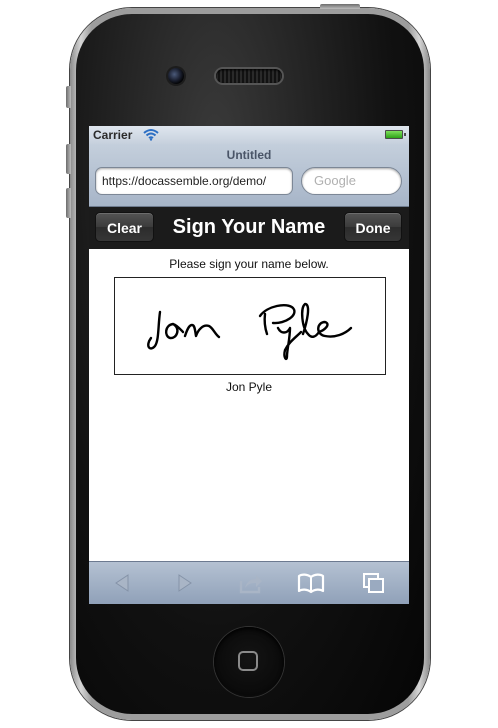 This screenshot has width=498, height=728. I want to click on carrier-label: Carrier, so click(113, 135).